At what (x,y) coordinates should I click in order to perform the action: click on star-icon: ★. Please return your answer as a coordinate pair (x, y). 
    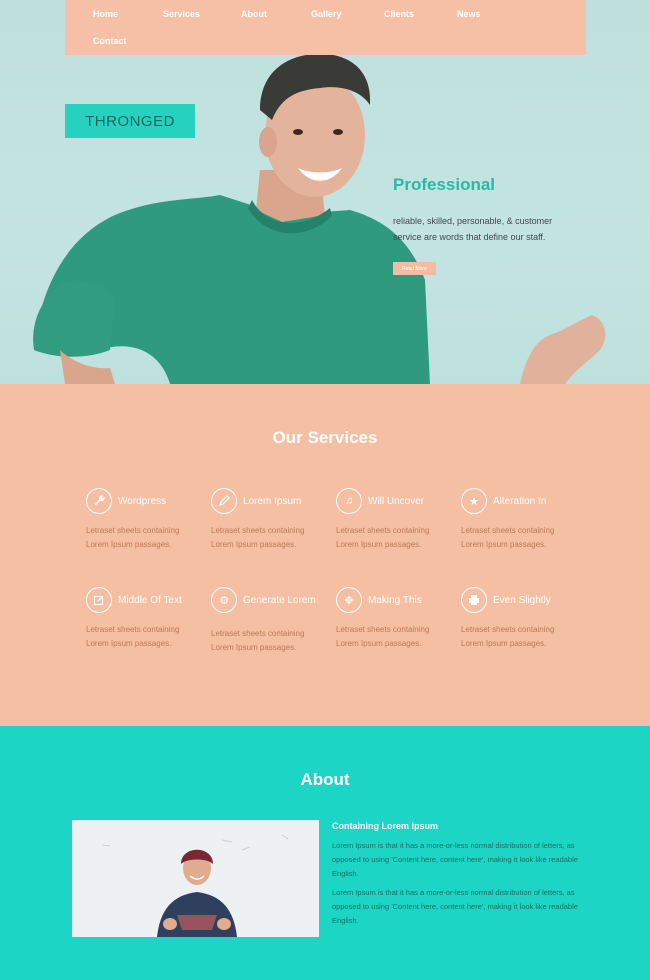
    Looking at the image, I should click on (474, 501).